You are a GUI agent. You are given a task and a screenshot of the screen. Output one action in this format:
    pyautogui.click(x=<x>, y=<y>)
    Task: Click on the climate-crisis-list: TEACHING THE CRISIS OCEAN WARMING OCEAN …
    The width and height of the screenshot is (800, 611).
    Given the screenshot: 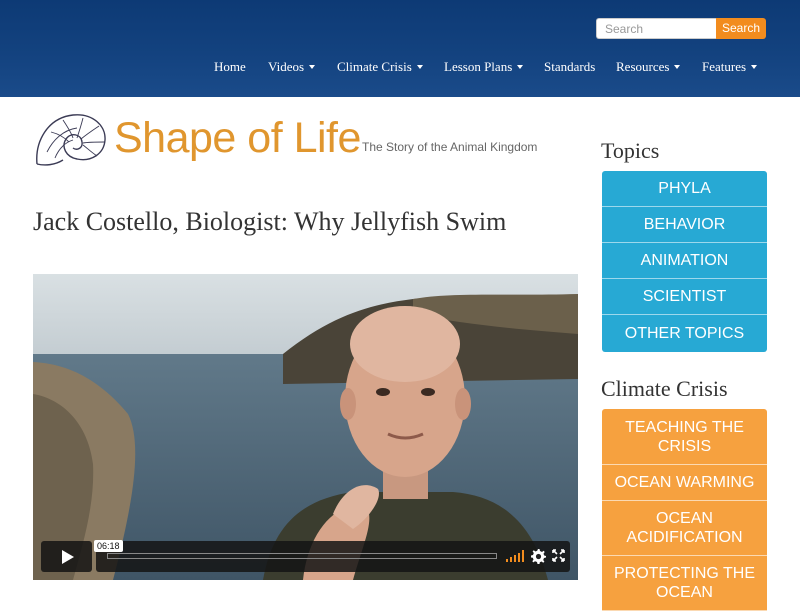 What is the action you would take?
    pyautogui.click(x=684, y=510)
    